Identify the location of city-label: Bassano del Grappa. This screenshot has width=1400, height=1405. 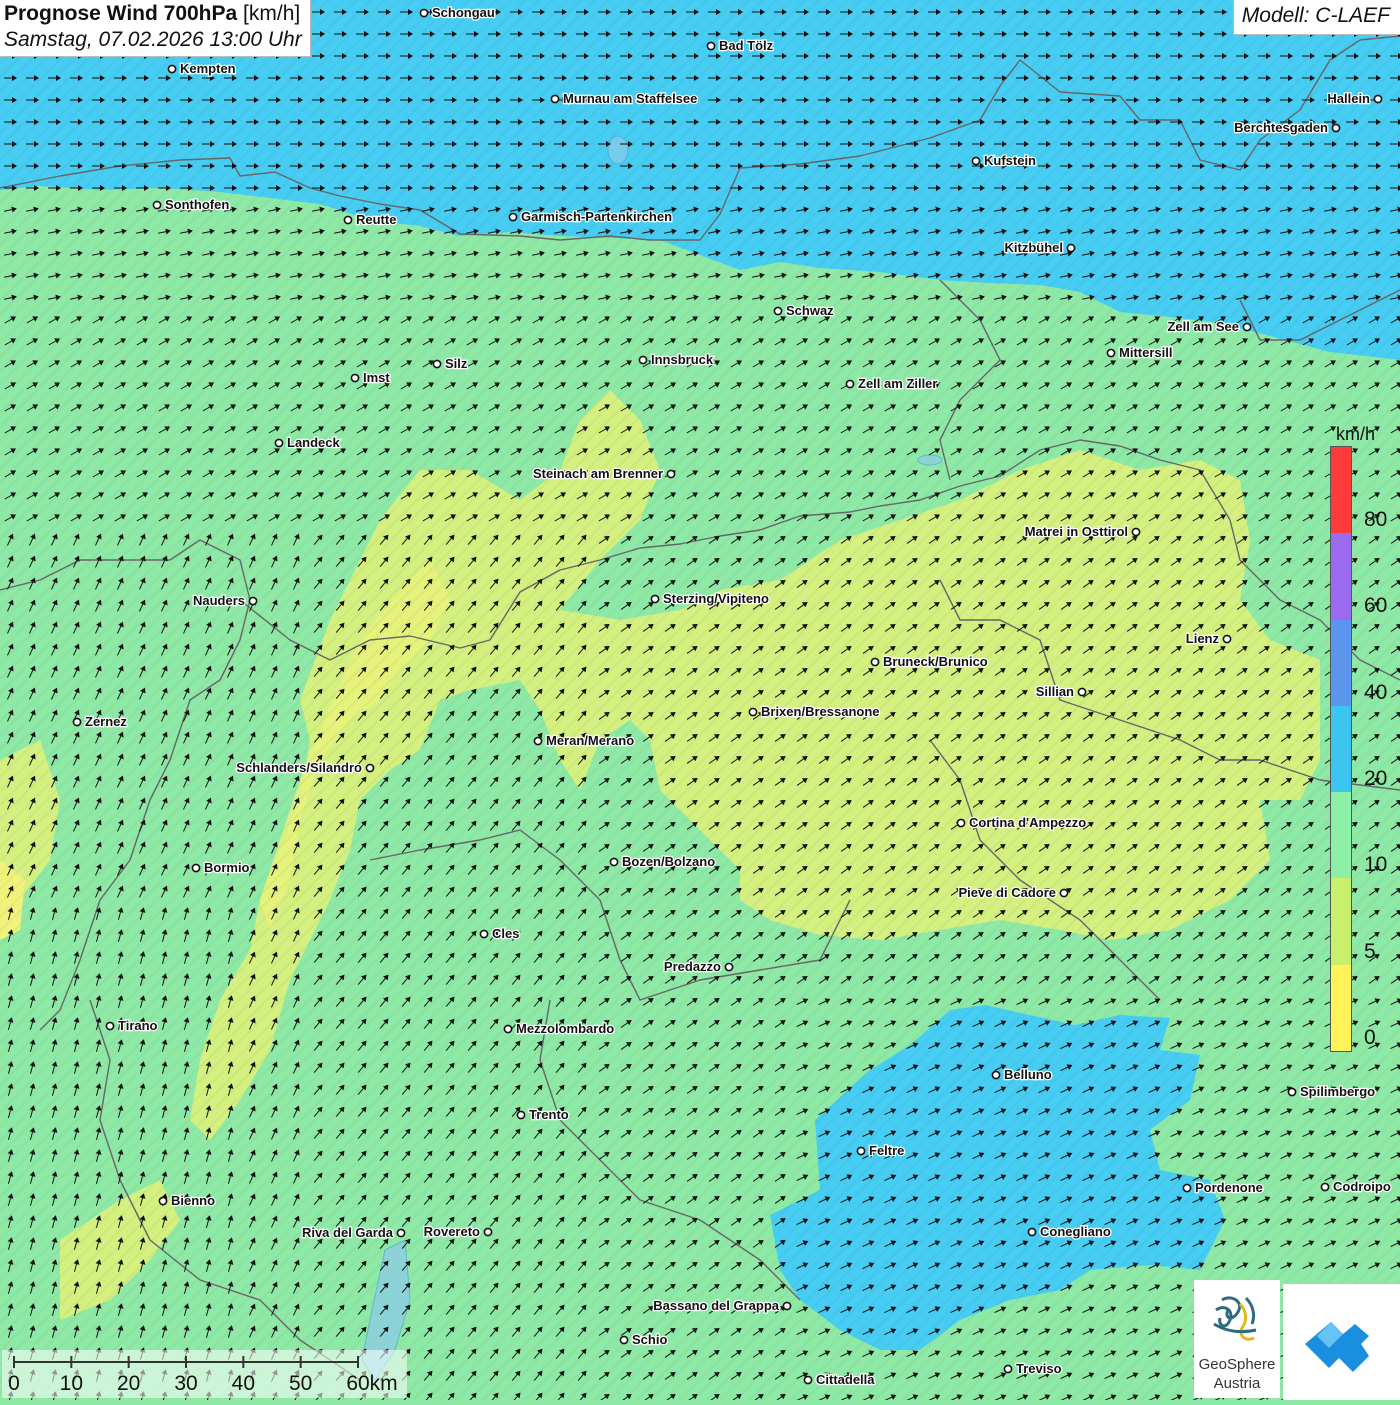
(716, 1305).